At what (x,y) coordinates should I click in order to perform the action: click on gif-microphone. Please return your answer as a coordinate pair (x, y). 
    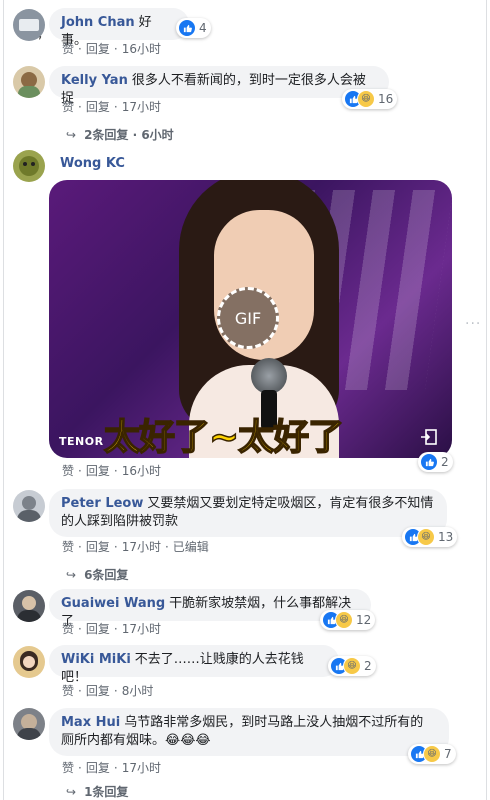
    Looking at the image, I should click on (269, 376).